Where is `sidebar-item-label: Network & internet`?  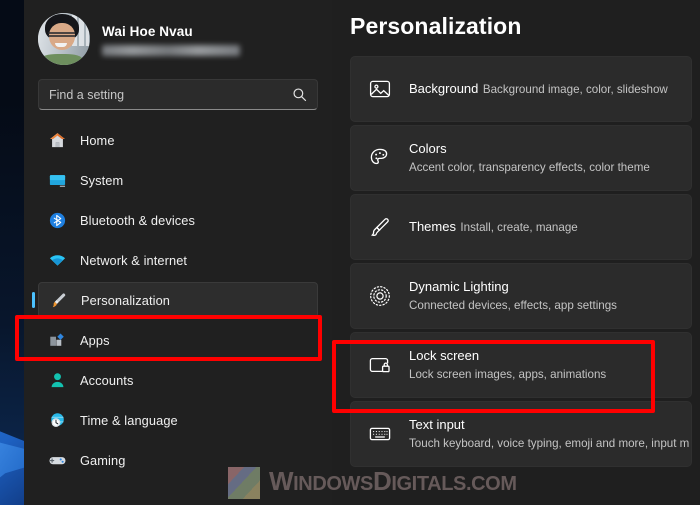 sidebar-item-label: Network & internet is located at coordinates (134, 260).